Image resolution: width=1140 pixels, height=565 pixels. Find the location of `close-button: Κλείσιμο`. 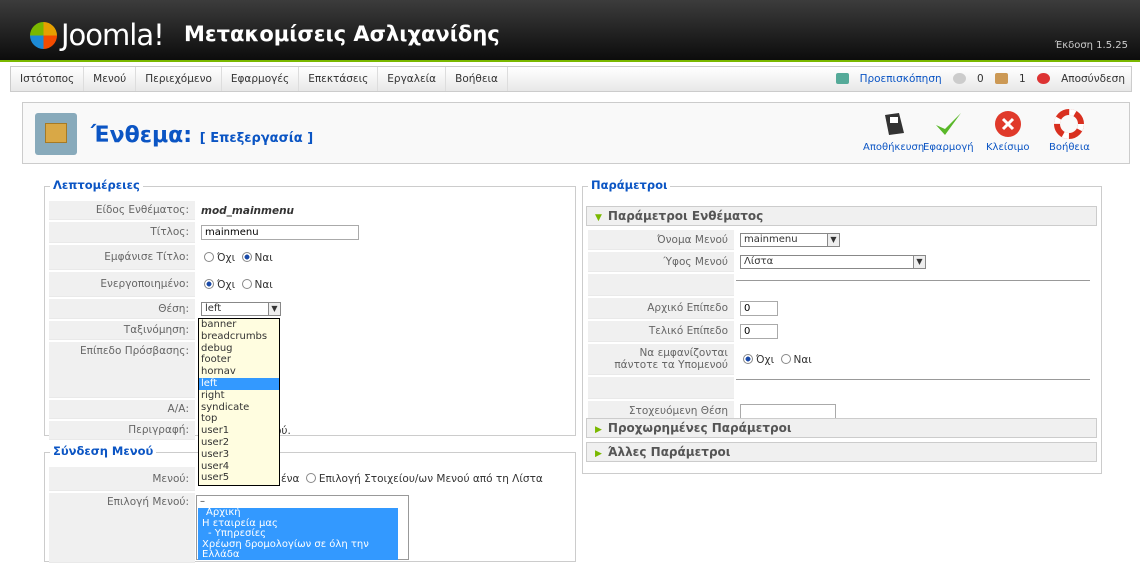

close-button: Κλείσιμο is located at coordinates (1007, 131).